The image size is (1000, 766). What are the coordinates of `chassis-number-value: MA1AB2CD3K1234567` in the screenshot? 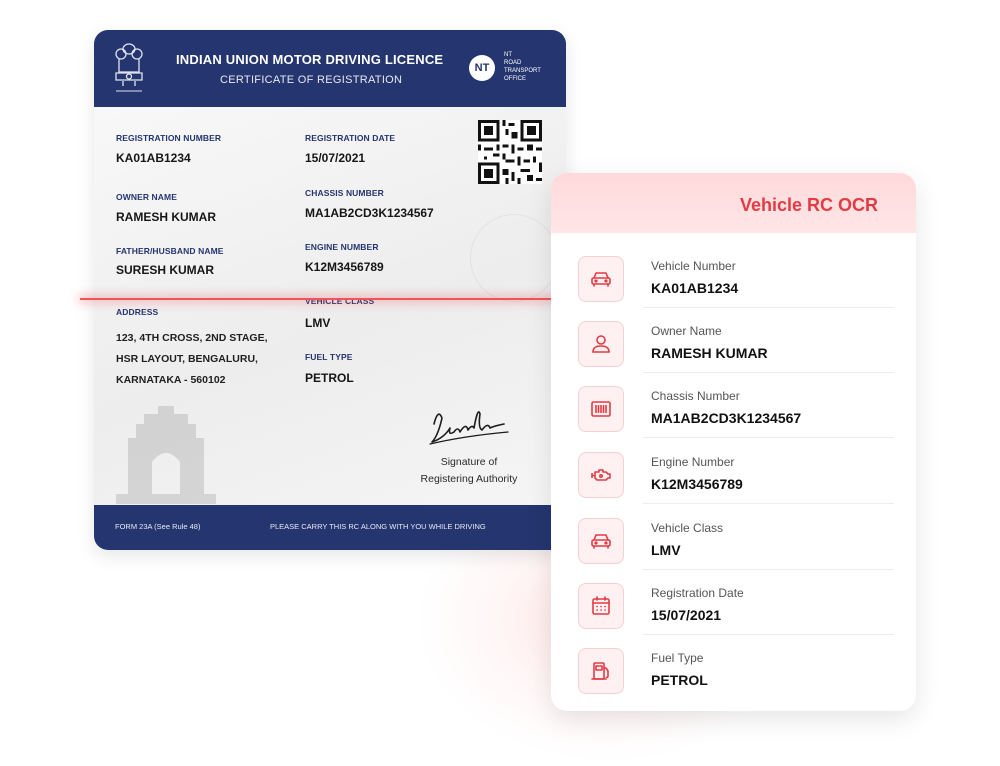 It's located at (369, 213).